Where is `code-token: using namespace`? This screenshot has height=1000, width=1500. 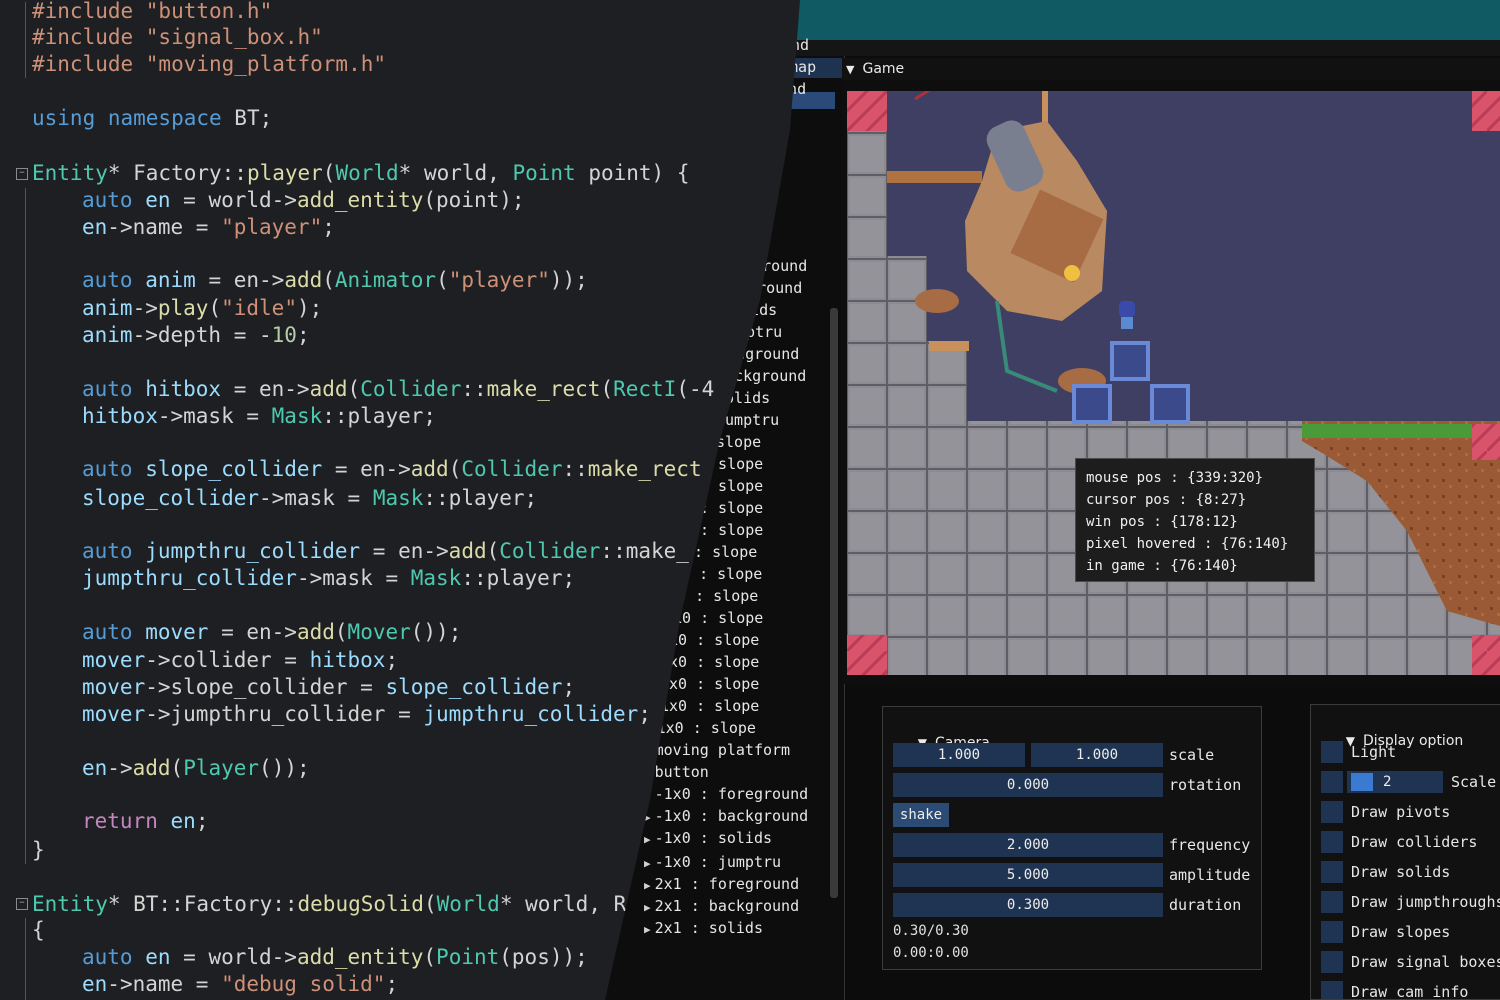 code-token: using namespace is located at coordinates (133, 118).